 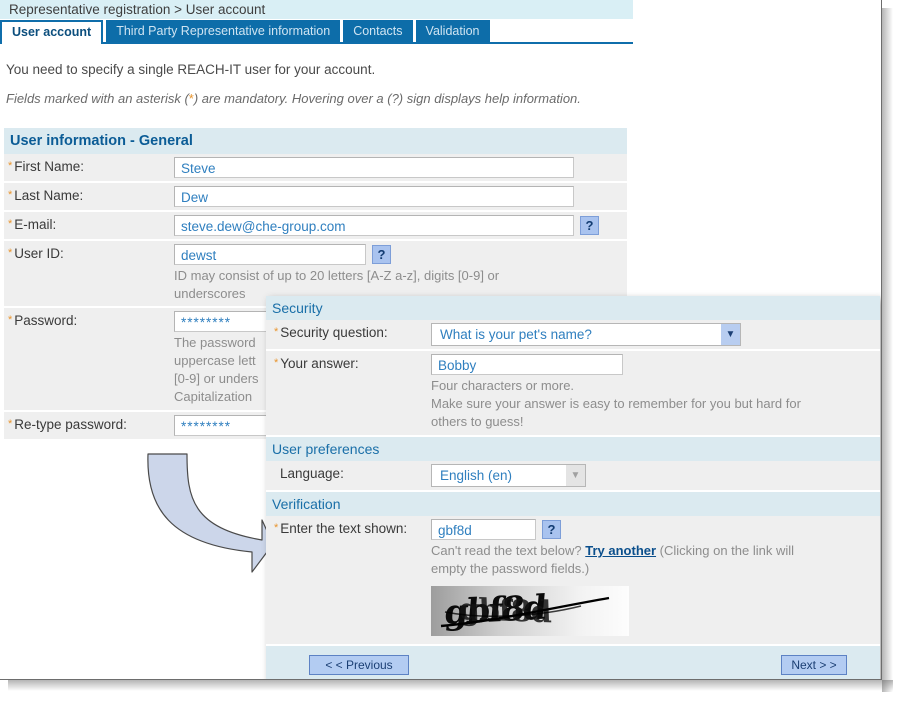 I want to click on label-security-question: * Security question:, so click(x=348, y=330).